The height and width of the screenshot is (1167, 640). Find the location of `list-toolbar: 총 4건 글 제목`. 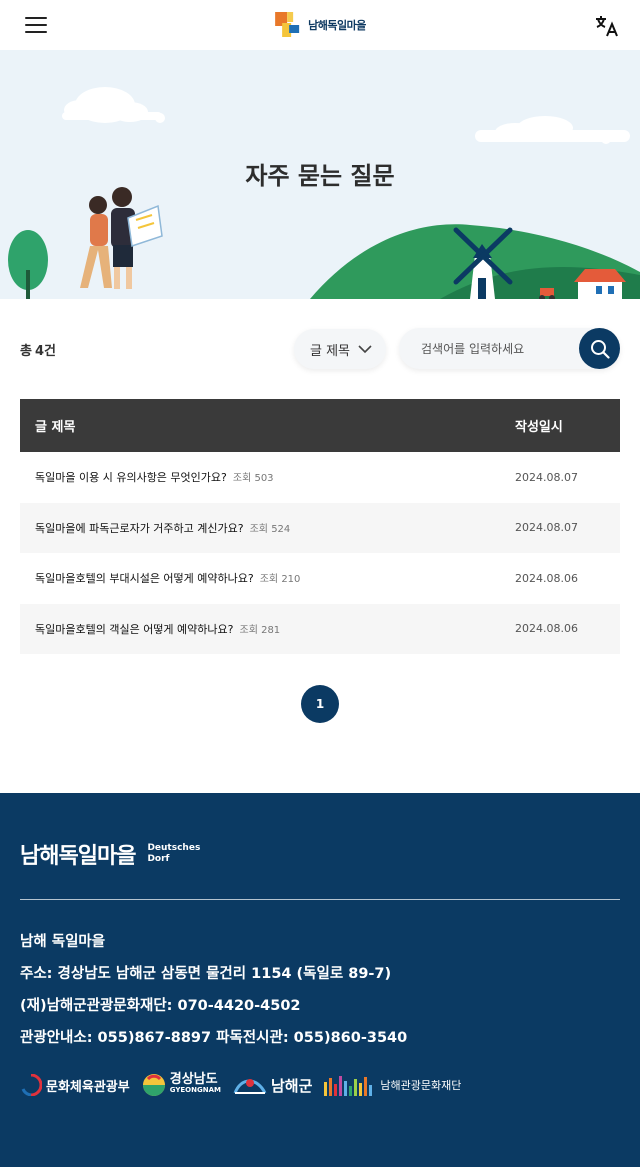

list-toolbar: 총 4건 글 제목 is located at coordinates (320, 349).